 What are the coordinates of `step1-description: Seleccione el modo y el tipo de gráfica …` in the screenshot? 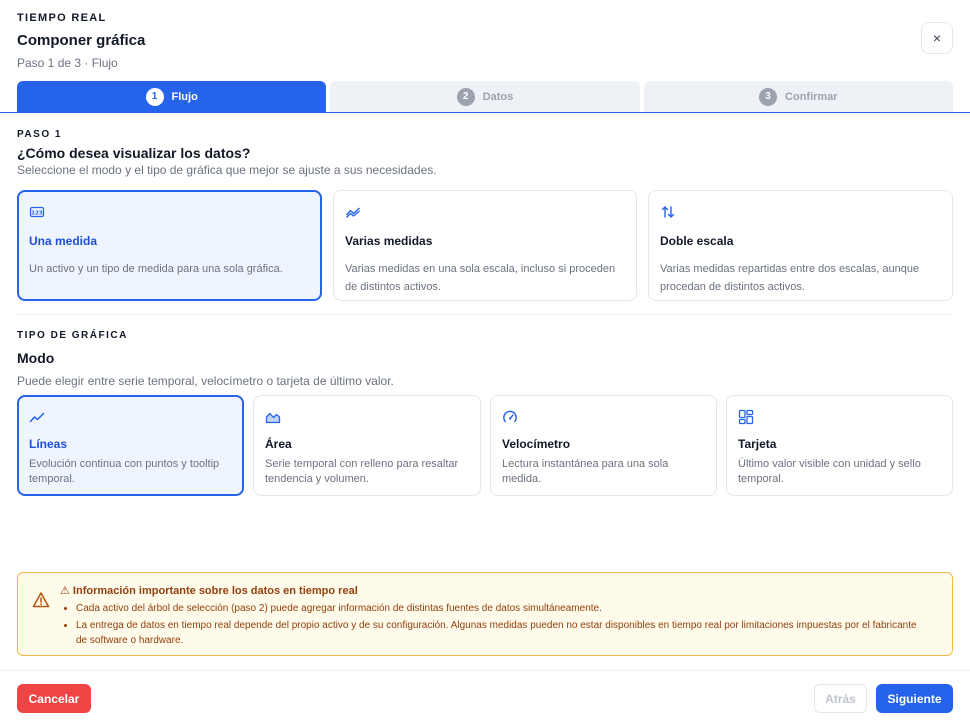 It's located at (227, 170).